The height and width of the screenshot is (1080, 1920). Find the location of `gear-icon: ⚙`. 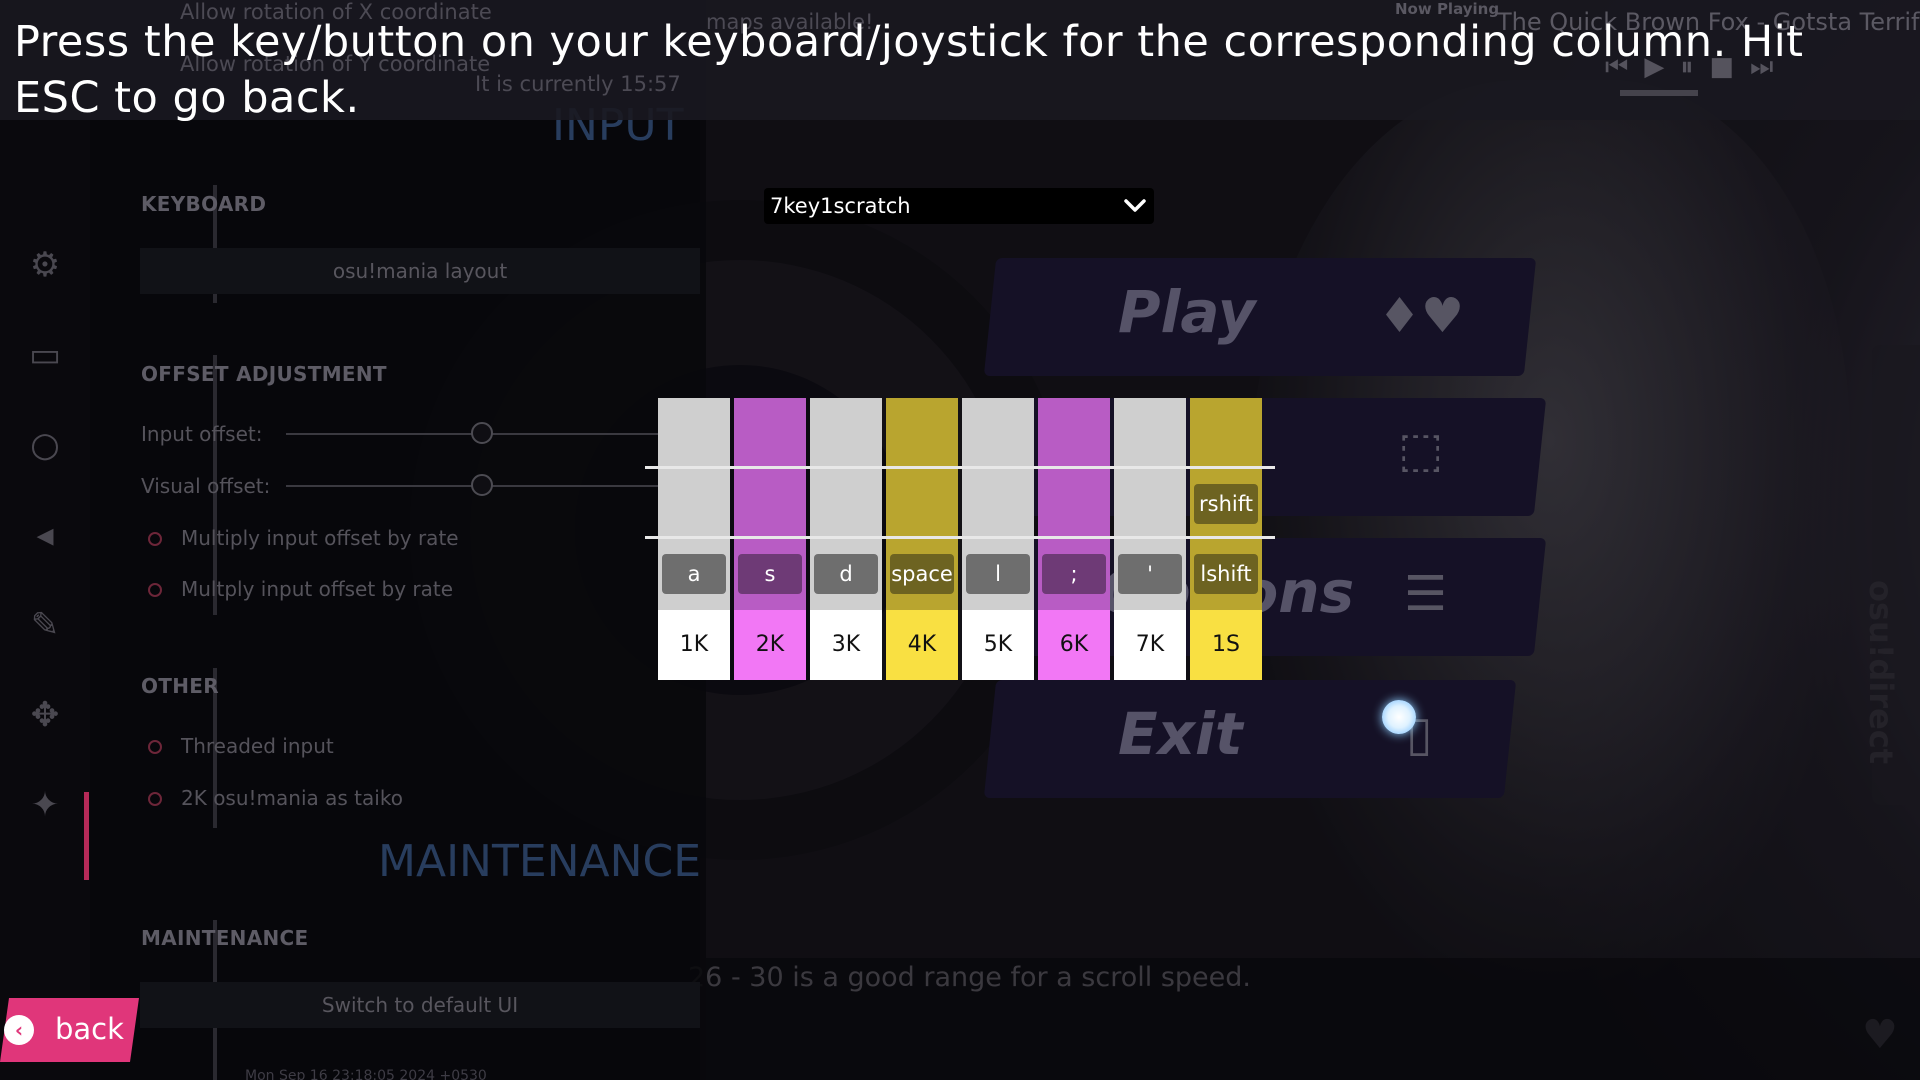

gear-icon: ⚙ is located at coordinates (45, 265).